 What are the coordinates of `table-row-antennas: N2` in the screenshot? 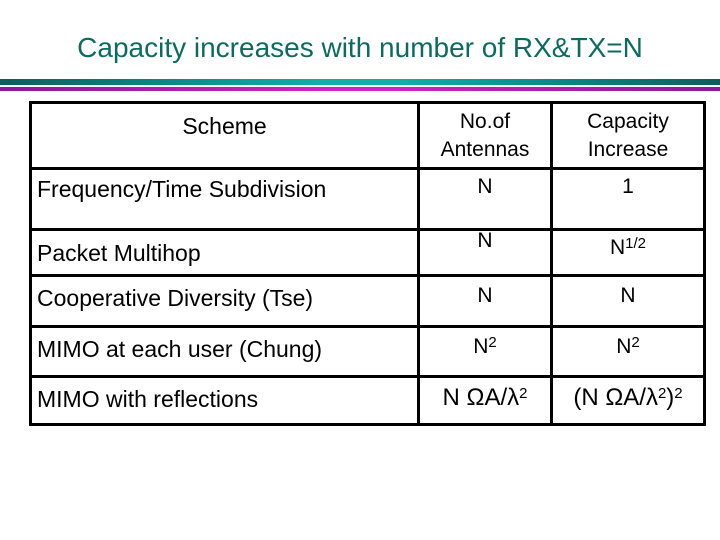 It's located at (485, 347).